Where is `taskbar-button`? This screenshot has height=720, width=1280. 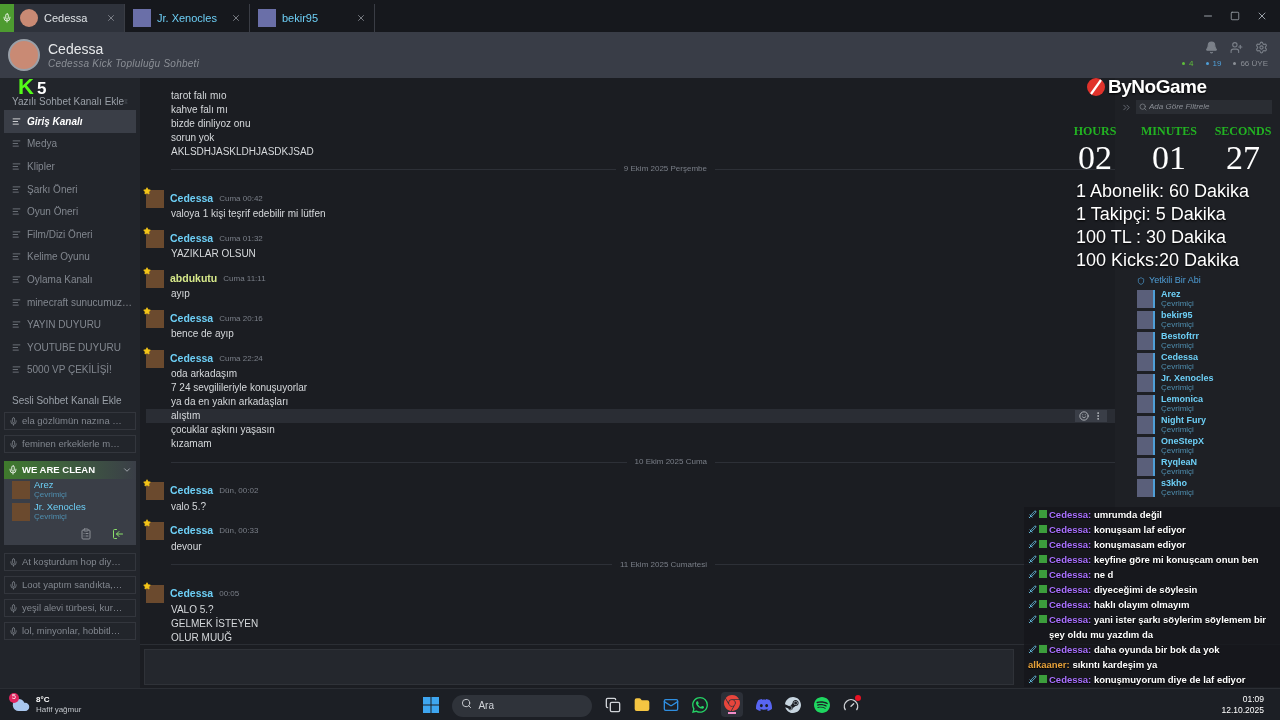 taskbar-button is located at coordinates (732, 704).